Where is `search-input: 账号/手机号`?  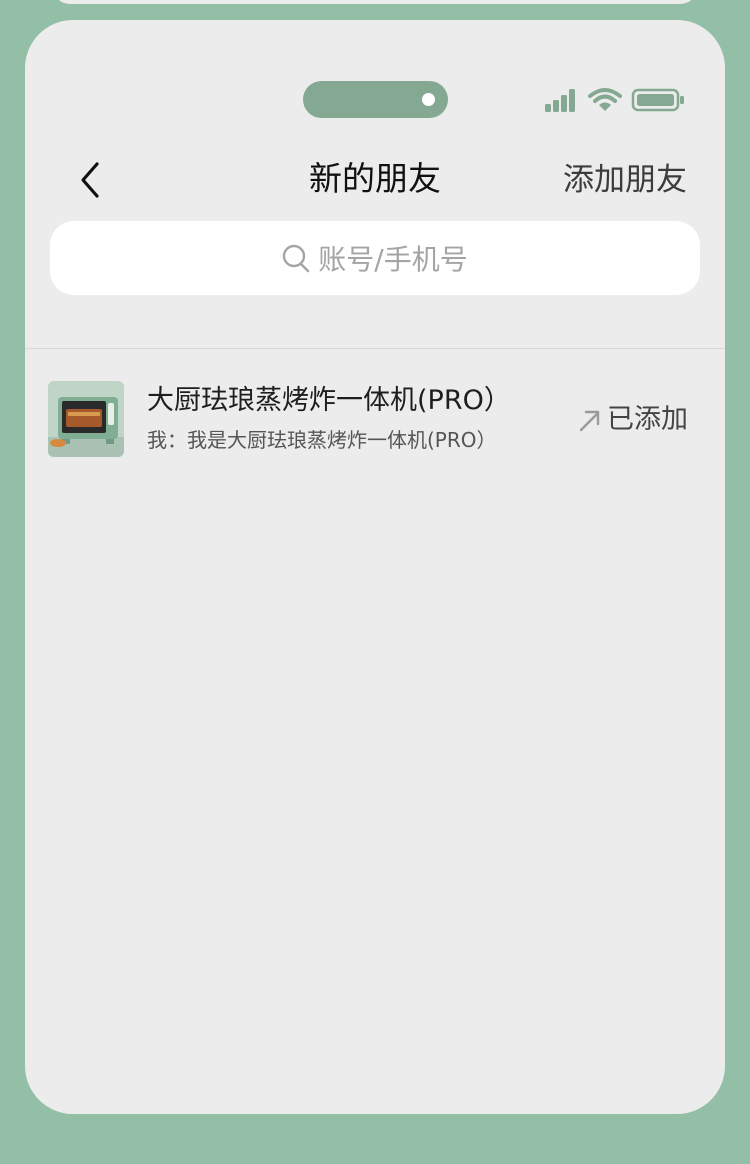 search-input: 账号/手机号 is located at coordinates (375, 258).